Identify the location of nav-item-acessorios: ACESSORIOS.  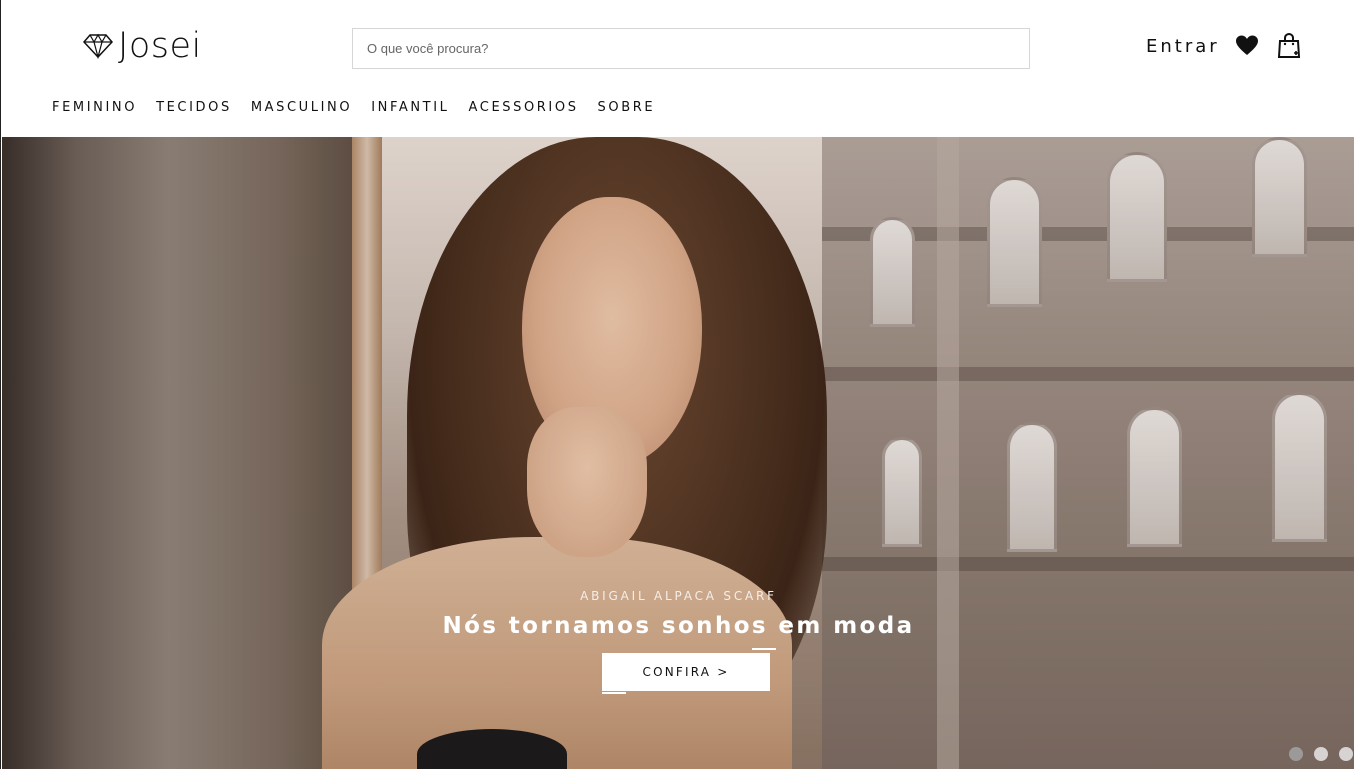
(524, 107).